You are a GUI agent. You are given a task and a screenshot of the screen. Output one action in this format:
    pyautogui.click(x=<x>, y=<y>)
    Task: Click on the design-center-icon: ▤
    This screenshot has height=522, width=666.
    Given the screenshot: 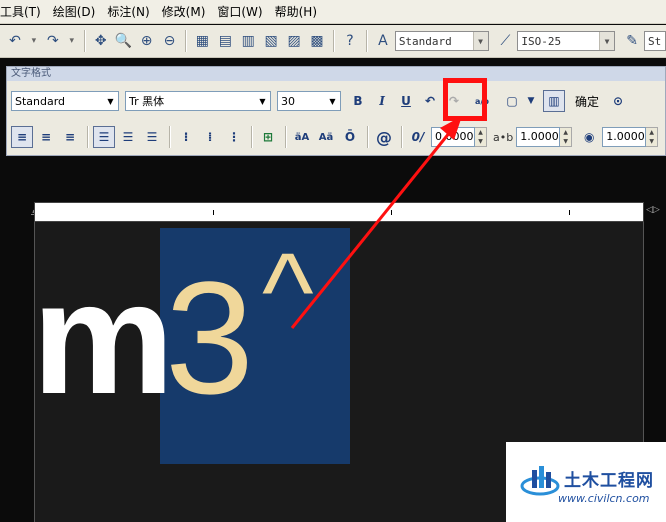 What is the action you would take?
    pyautogui.click(x=225, y=41)
    